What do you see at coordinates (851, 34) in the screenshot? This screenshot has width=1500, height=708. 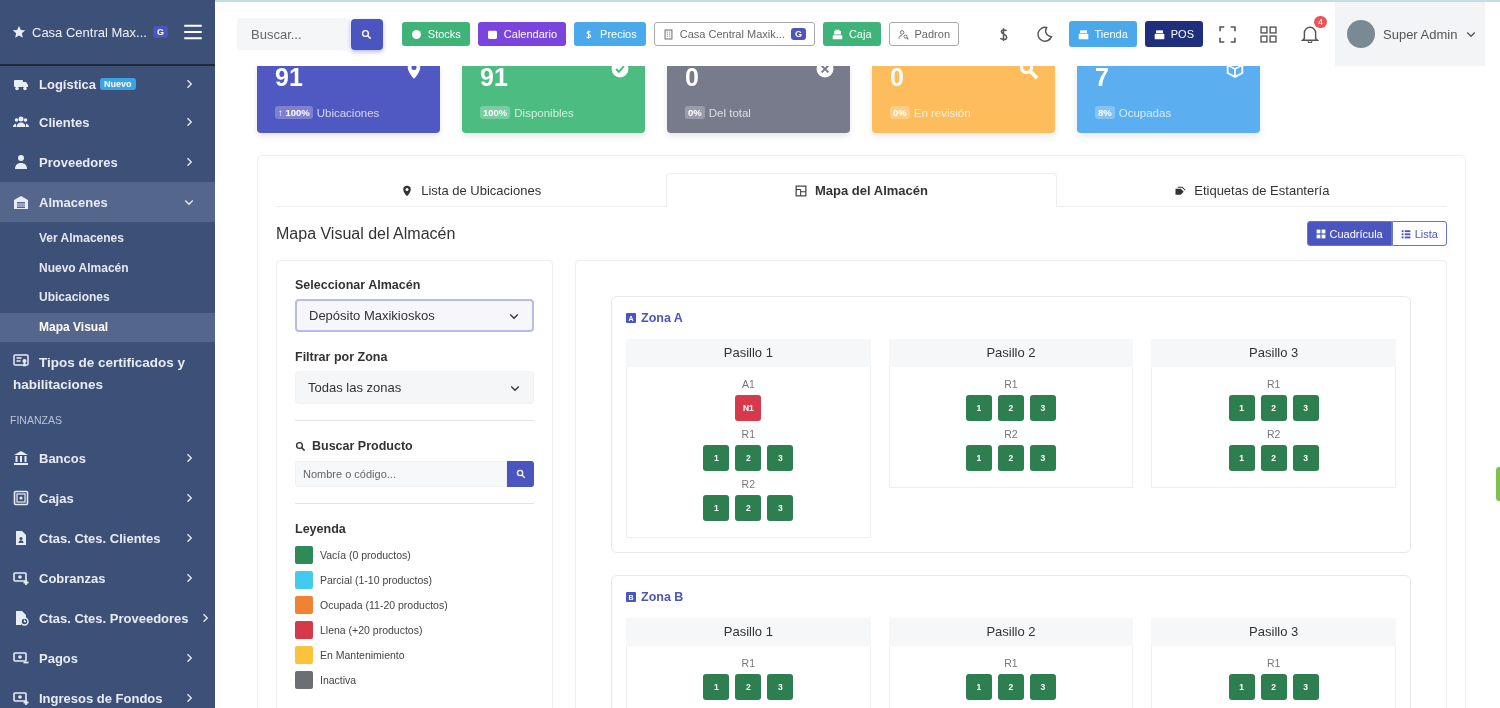 I see `toolbar-button: Caja` at bounding box center [851, 34].